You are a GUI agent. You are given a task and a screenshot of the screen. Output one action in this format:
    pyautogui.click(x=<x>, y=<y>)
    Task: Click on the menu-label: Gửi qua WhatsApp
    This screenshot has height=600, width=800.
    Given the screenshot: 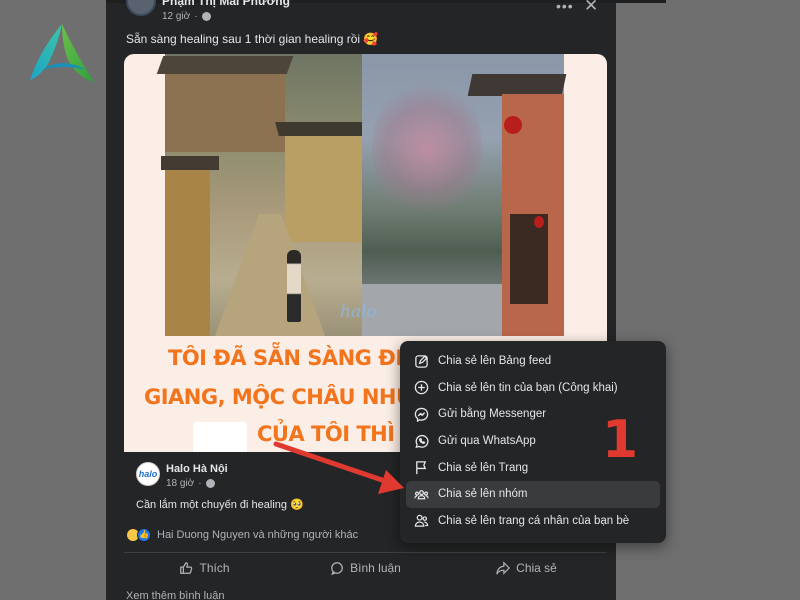 What is the action you would take?
    pyautogui.click(x=487, y=441)
    